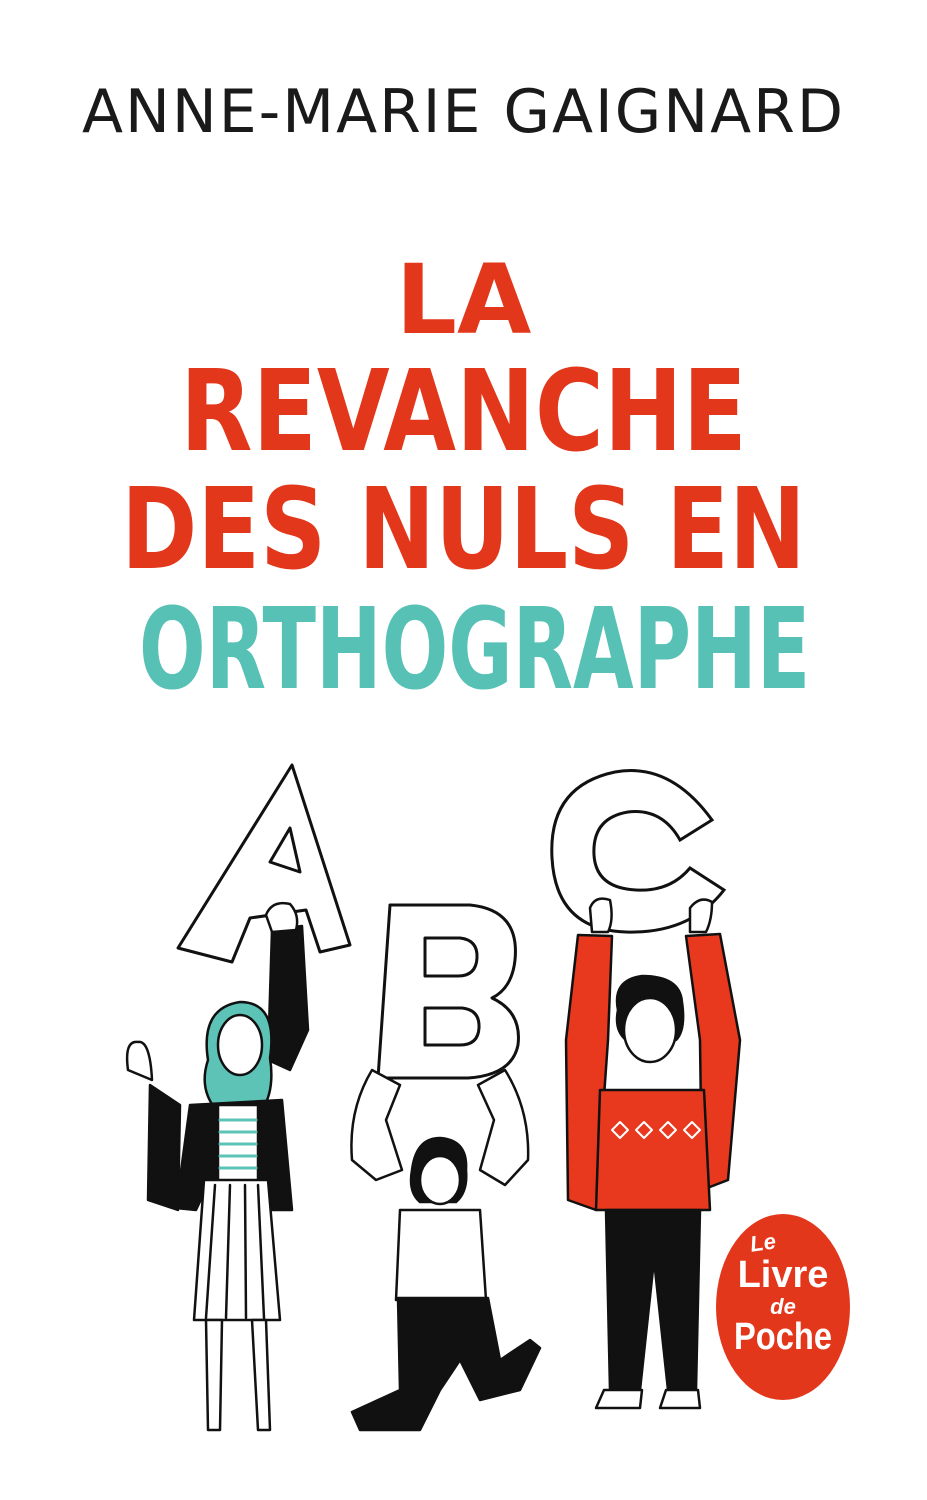 This screenshot has width=927, height=1500. Describe the element at coordinates (463, 300) in the screenshot. I see `title-line-1: LA` at that location.